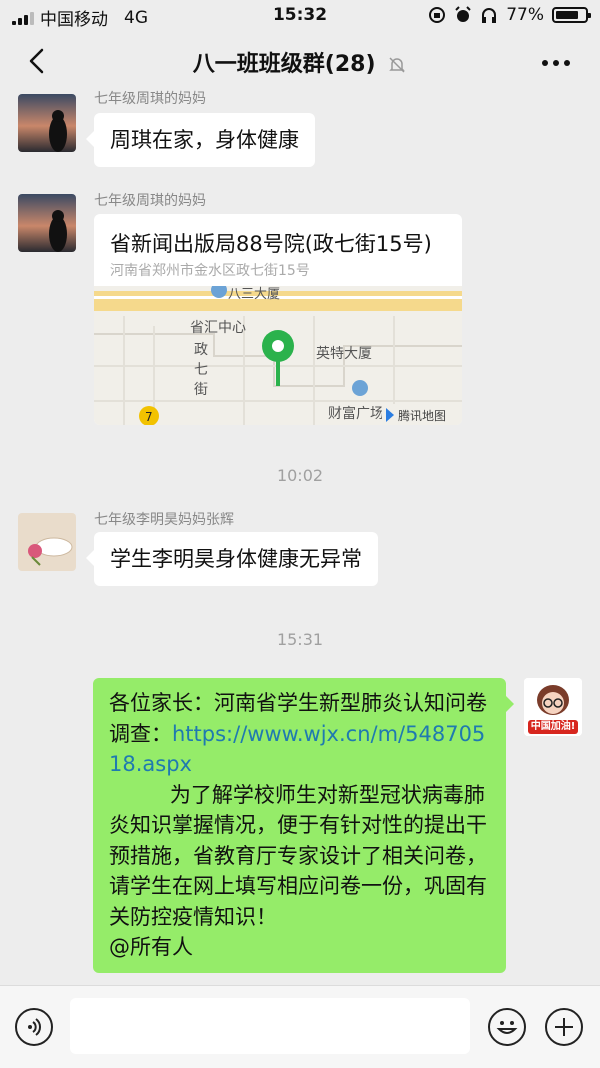 Image resolution: width=600 pixels, height=1068 pixels. Describe the element at coordinates (284, 64) in the screenshot. I see `chat-title: 八一班班级群(28)` at that location.